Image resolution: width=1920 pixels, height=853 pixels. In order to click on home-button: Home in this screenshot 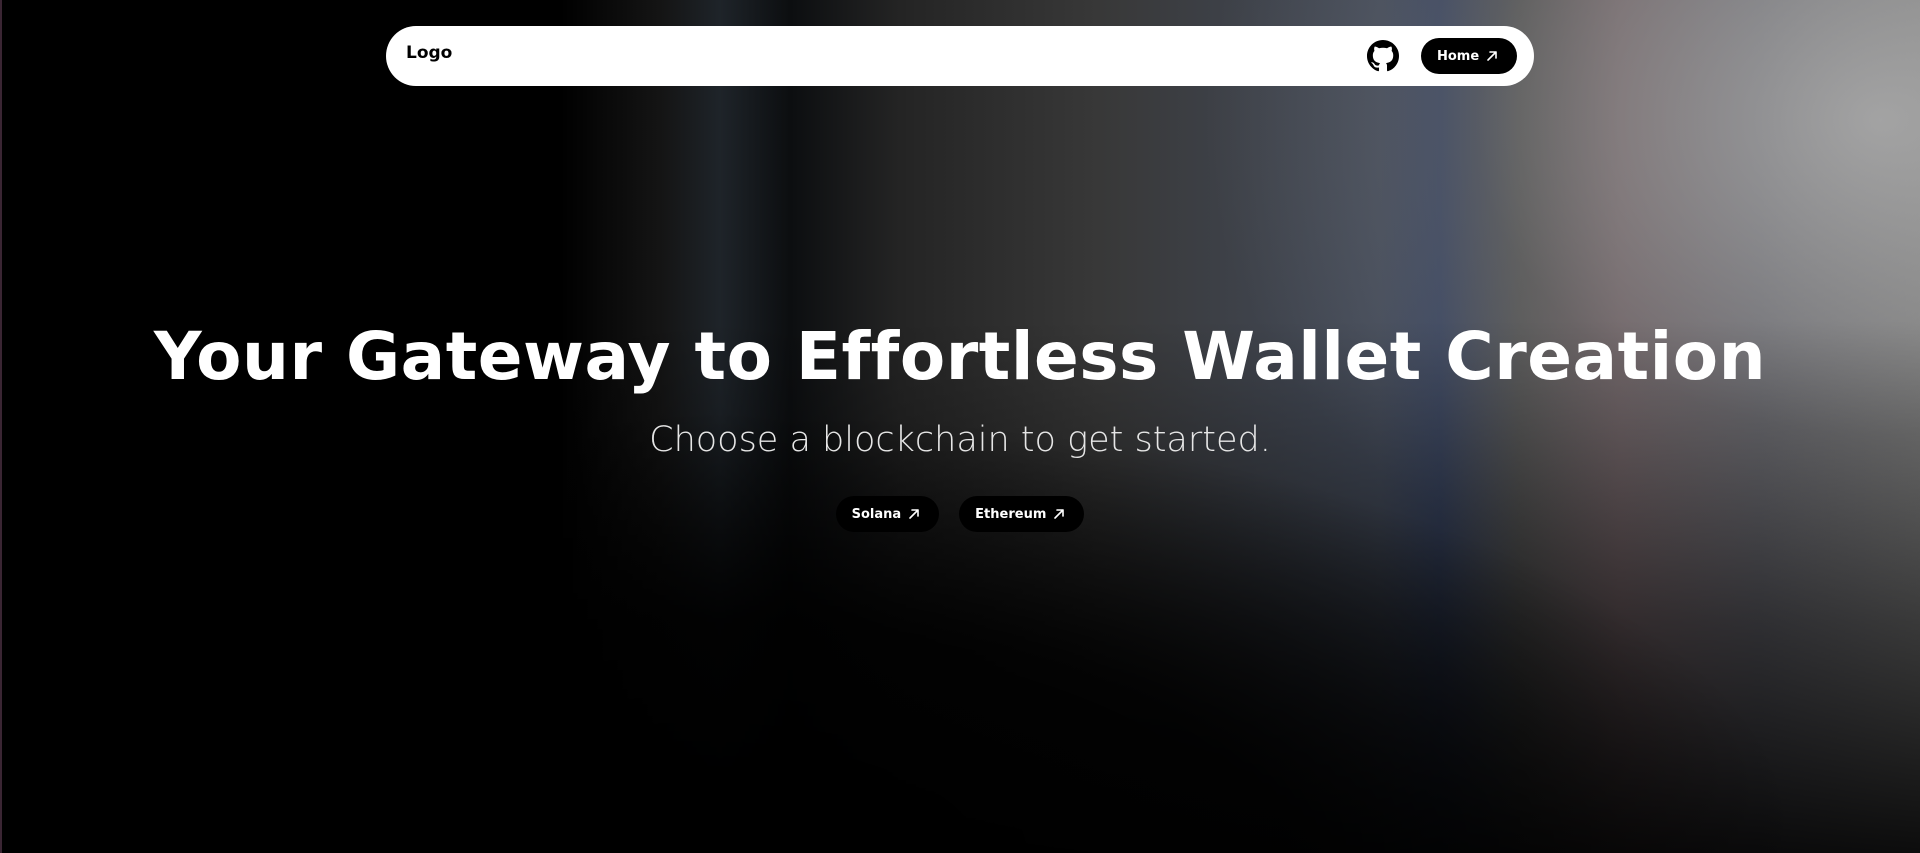, I will do `click(1469, 56)`.